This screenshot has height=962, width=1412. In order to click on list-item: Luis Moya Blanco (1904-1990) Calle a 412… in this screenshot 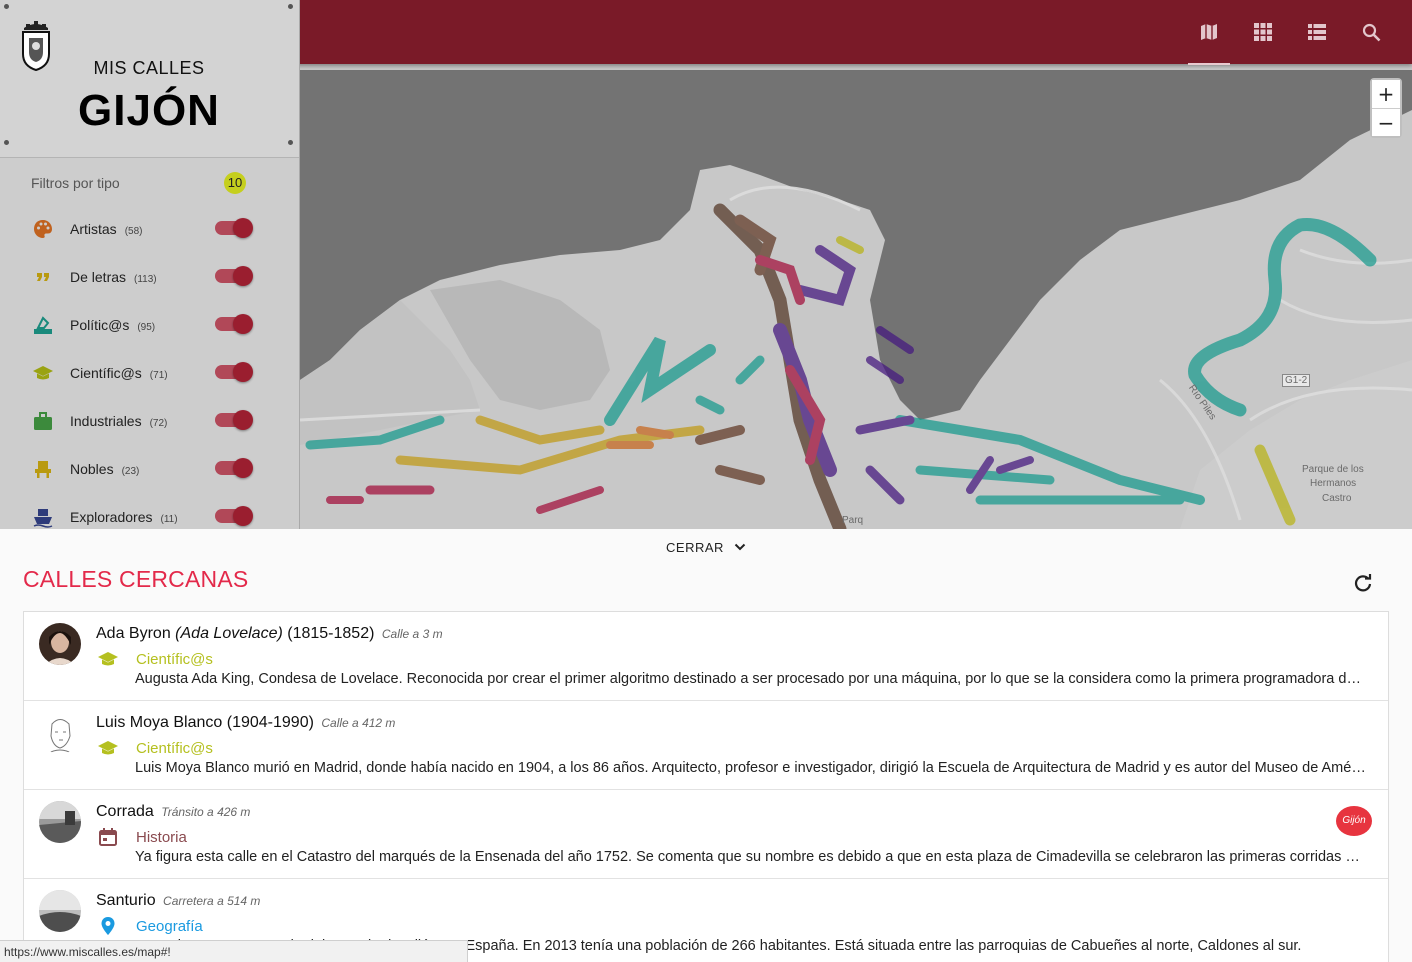, I will do `click(706, 745)`.